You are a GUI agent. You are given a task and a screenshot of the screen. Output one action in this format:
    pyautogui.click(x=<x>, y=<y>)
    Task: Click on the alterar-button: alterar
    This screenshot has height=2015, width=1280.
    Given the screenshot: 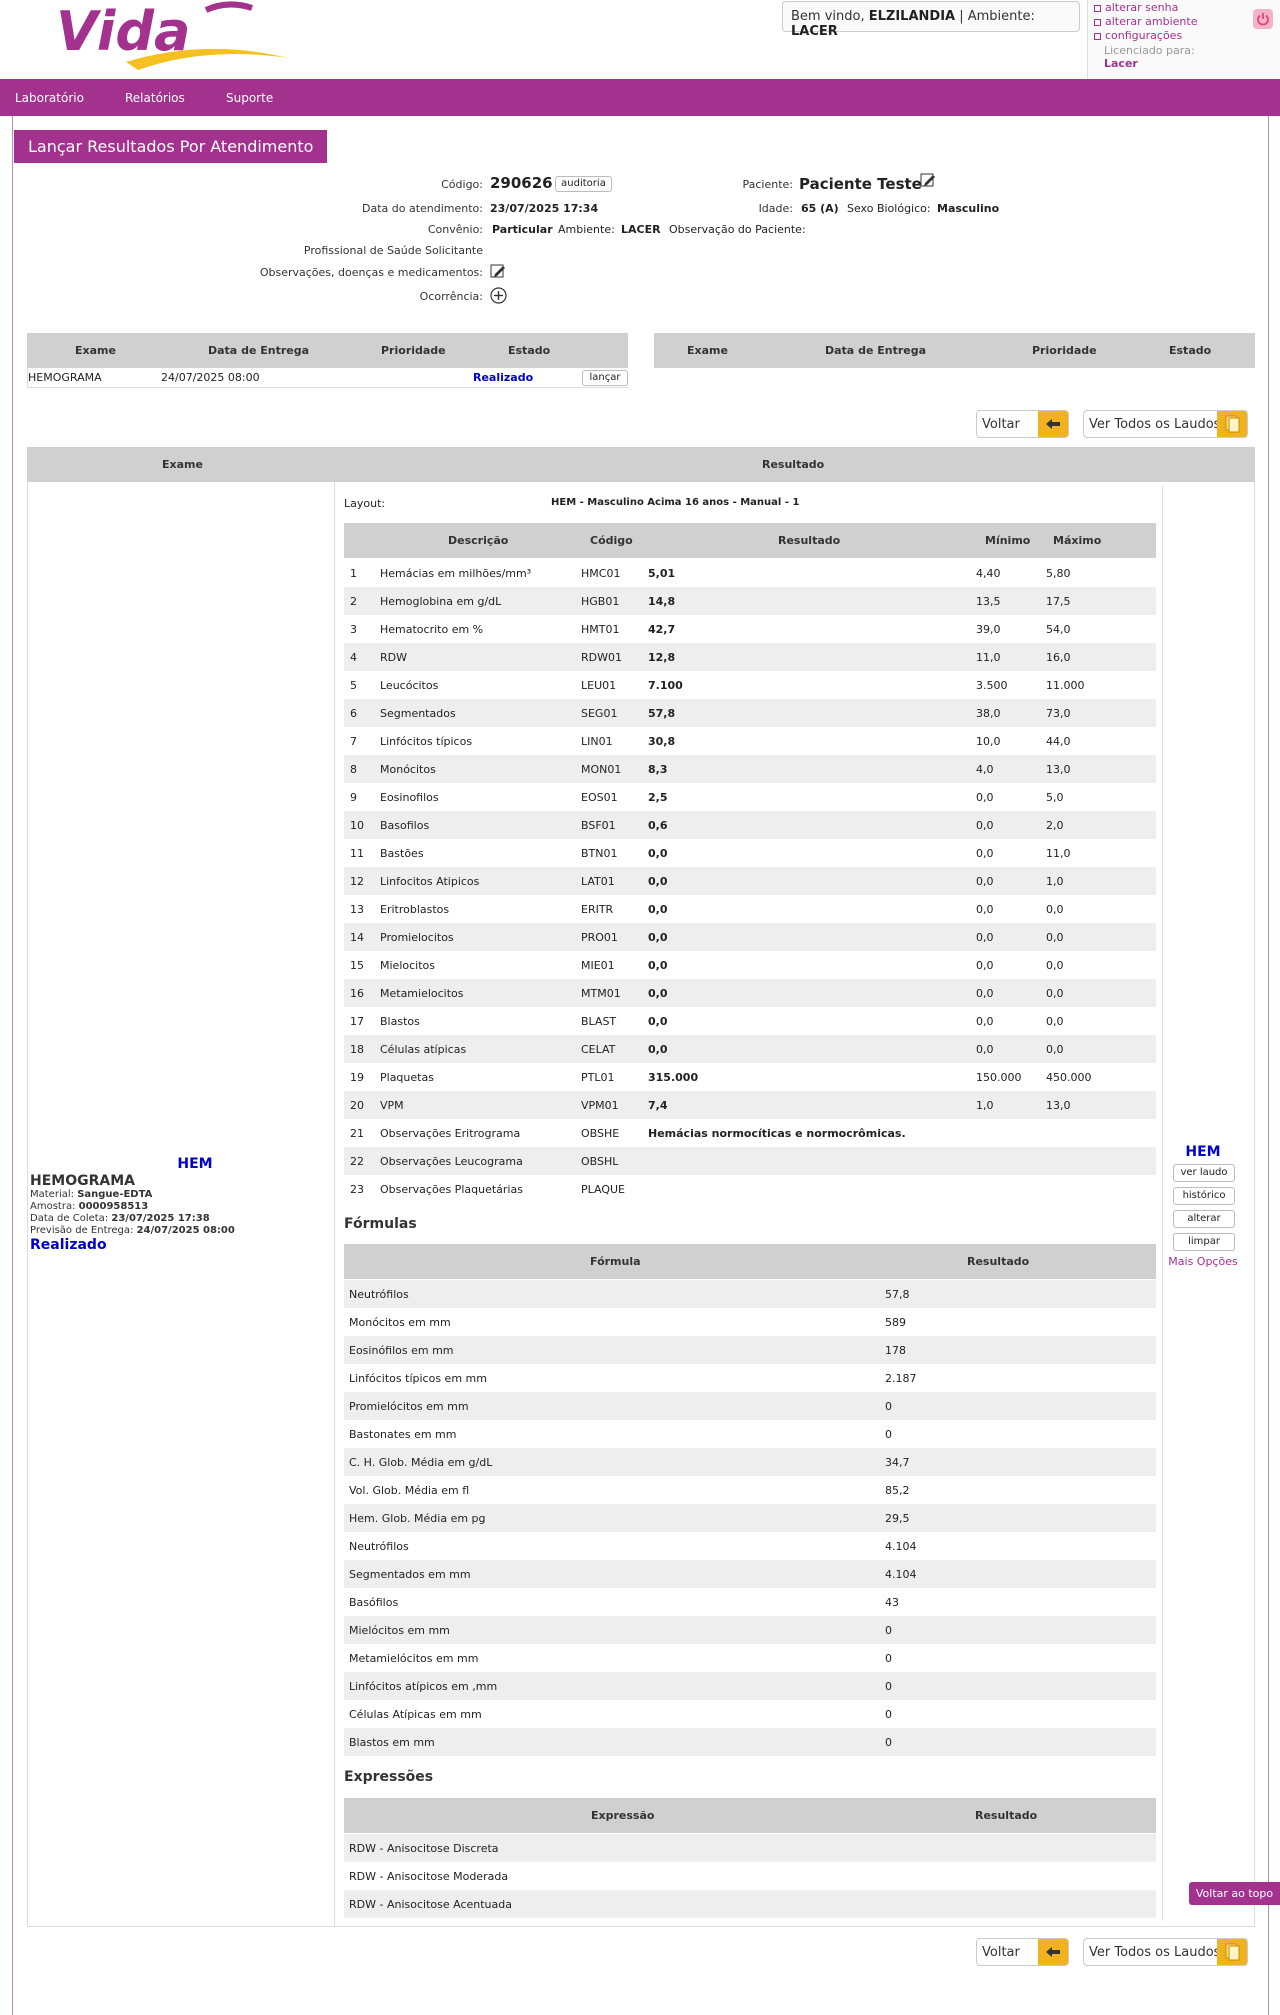 What is the action you would take?
    pyautogui.click(x=1204, y=1219)
    